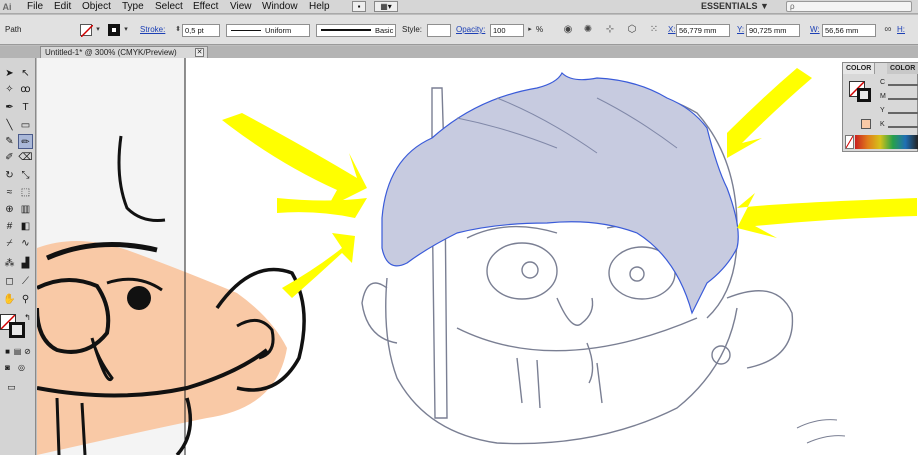  Describe the element at coordinates (883, 82) in the screenshot. I see `channel-c-label: C` at that location.